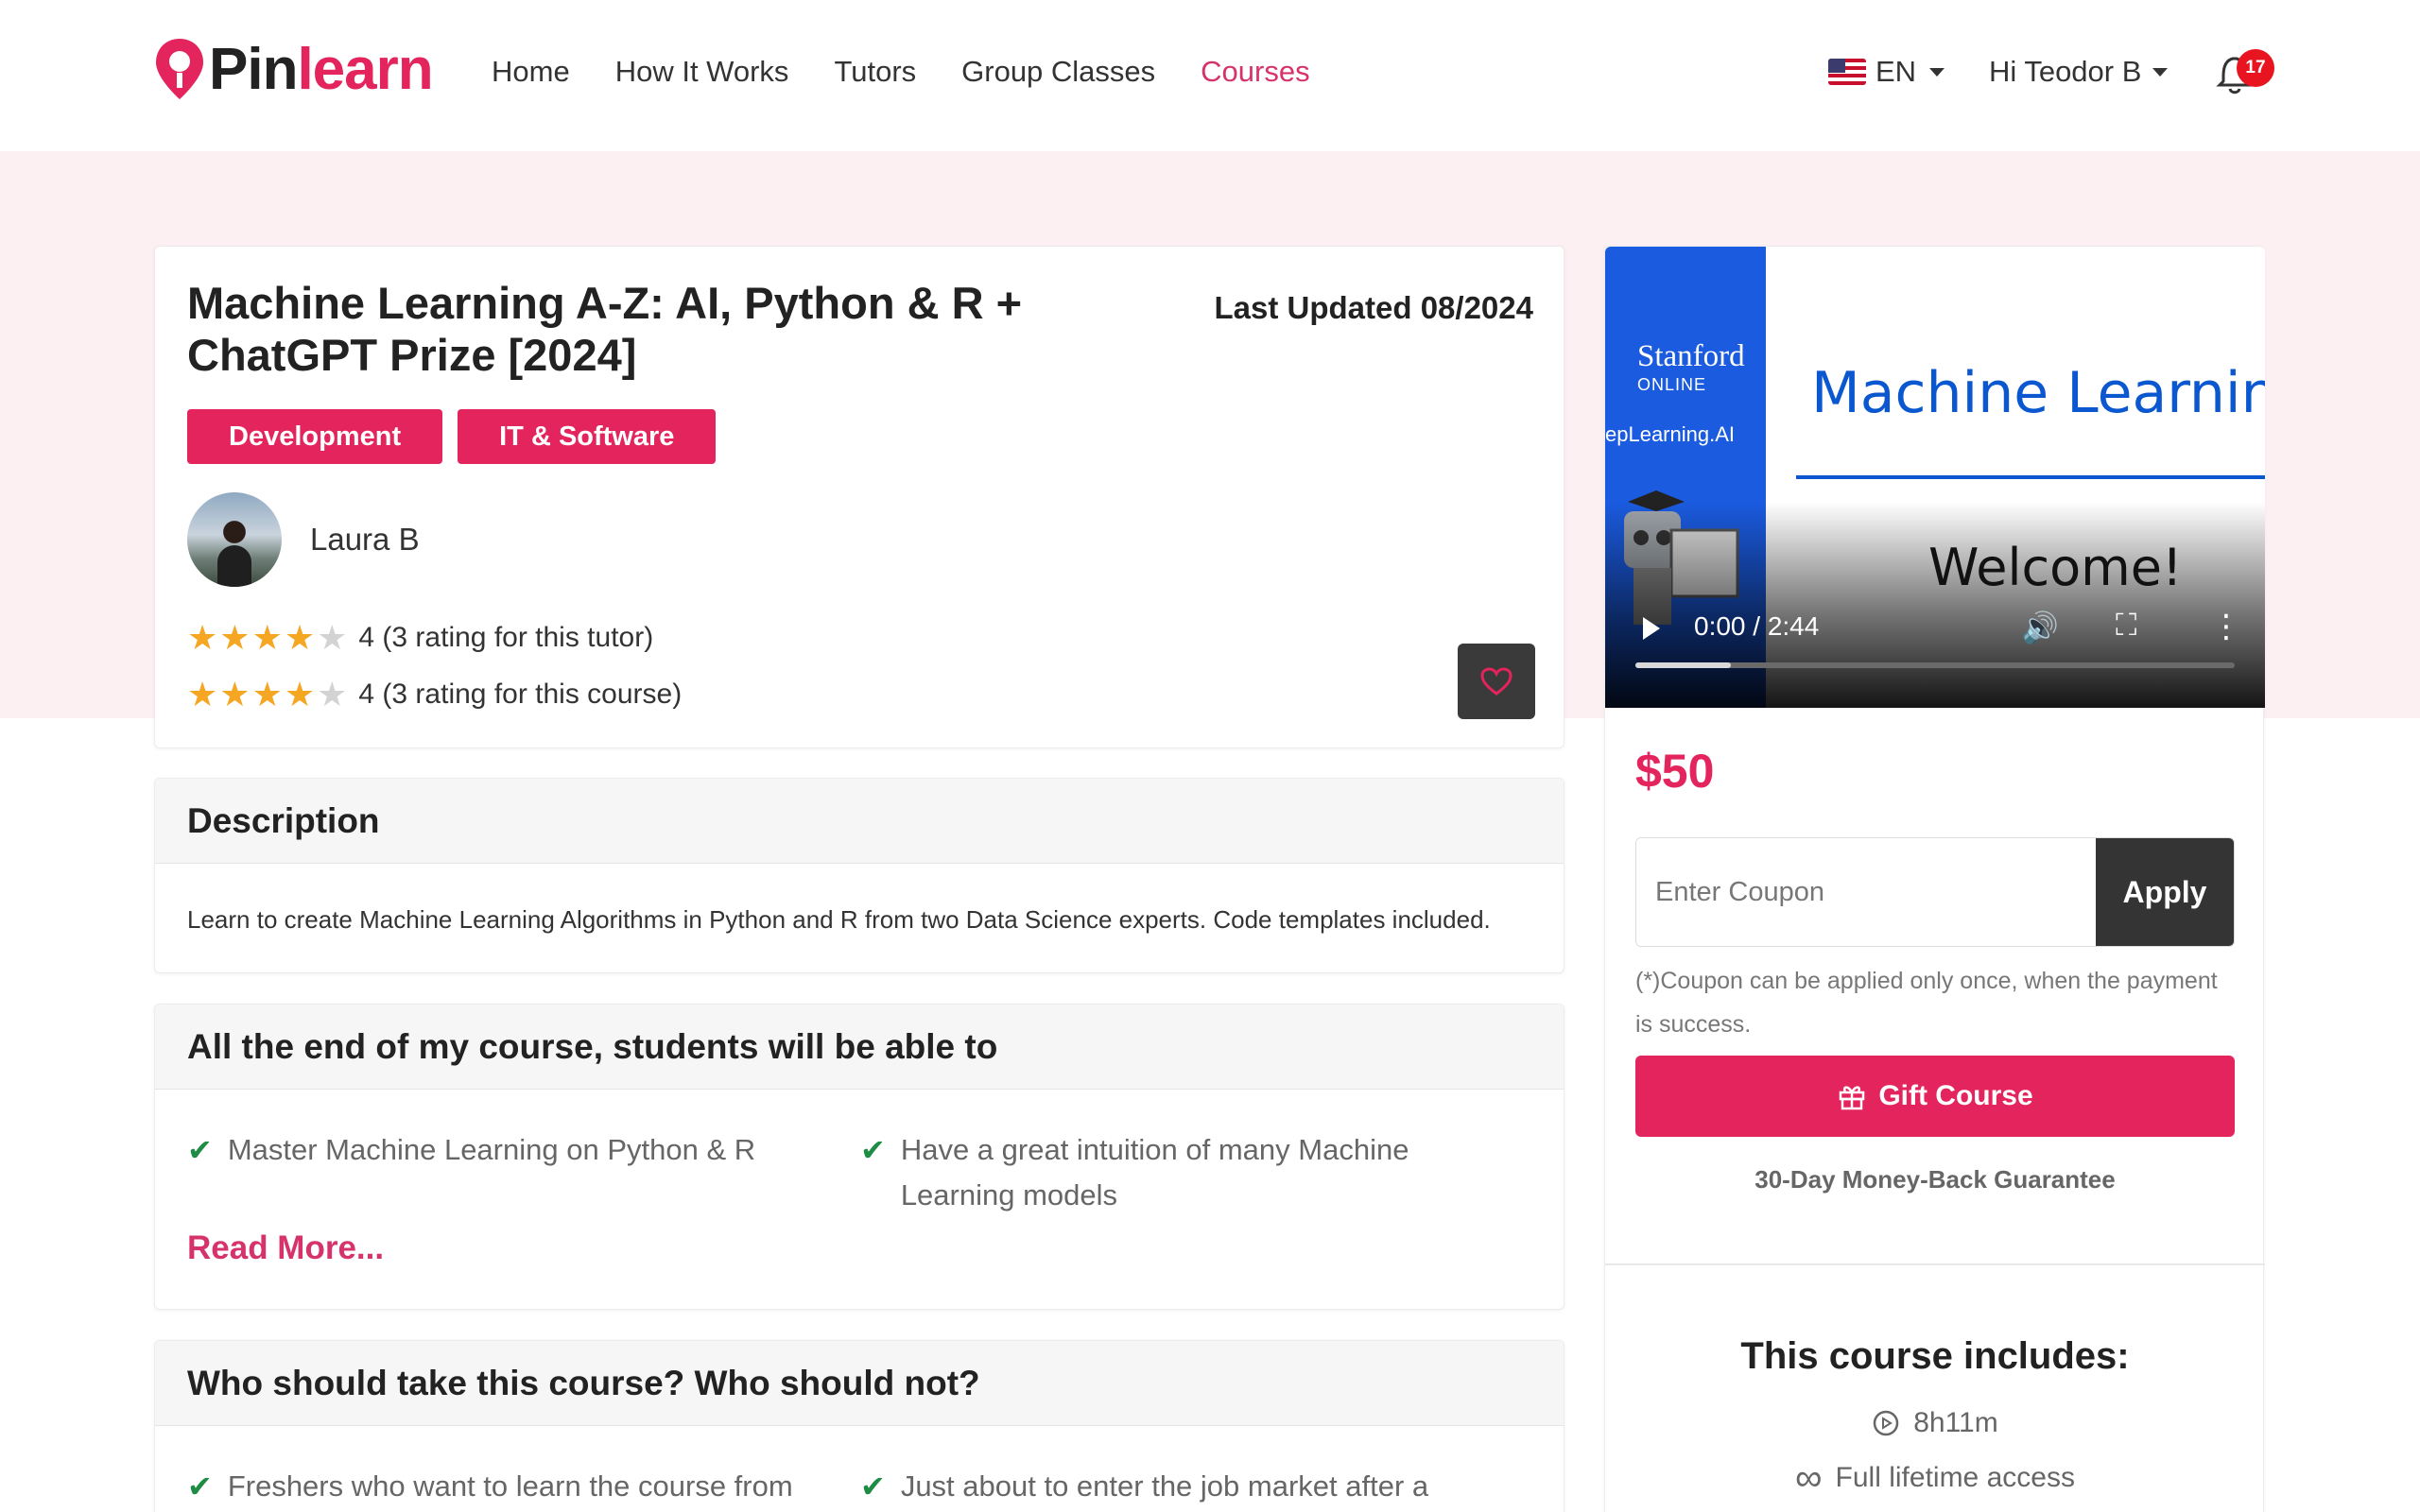 The height and width of the screenshot is (1512, 2420). What do you see at coordinates (875, 72) in the screenshot?
I see `nav-tutors: Tutors` at bounding box center [875, 72].